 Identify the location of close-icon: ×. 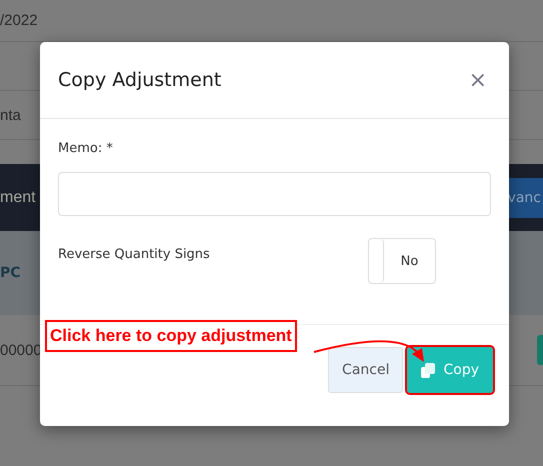
(477, 80).